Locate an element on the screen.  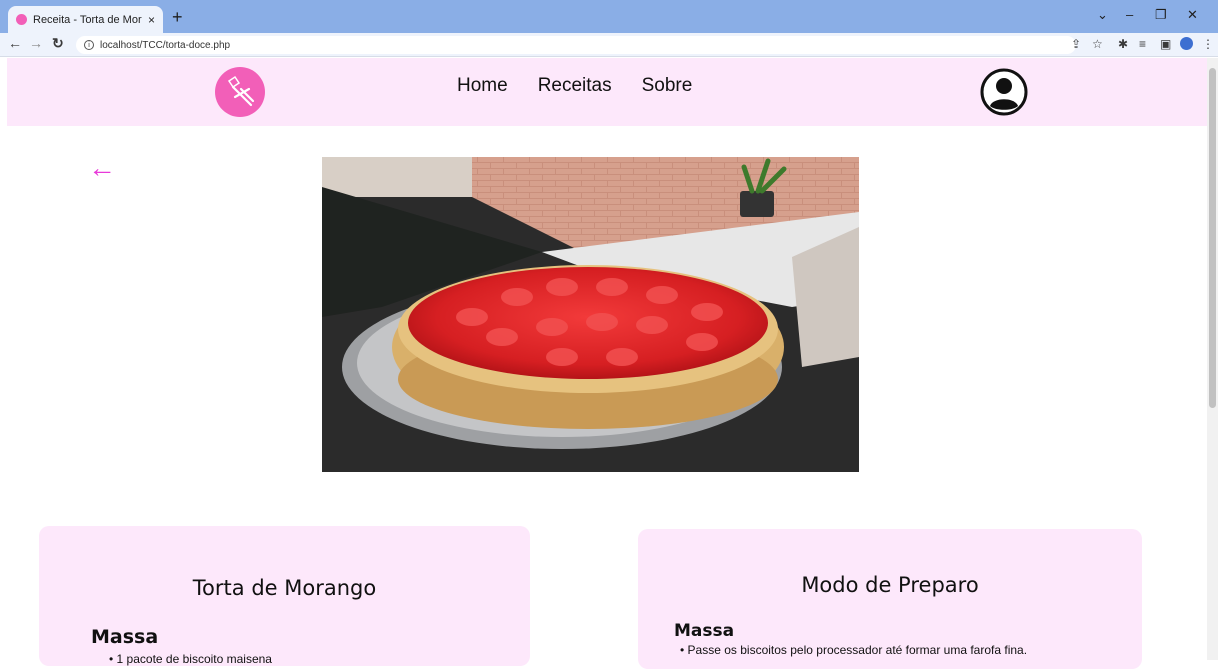
nav-link-receitas: Receitas is located at coordinates (575, 86).